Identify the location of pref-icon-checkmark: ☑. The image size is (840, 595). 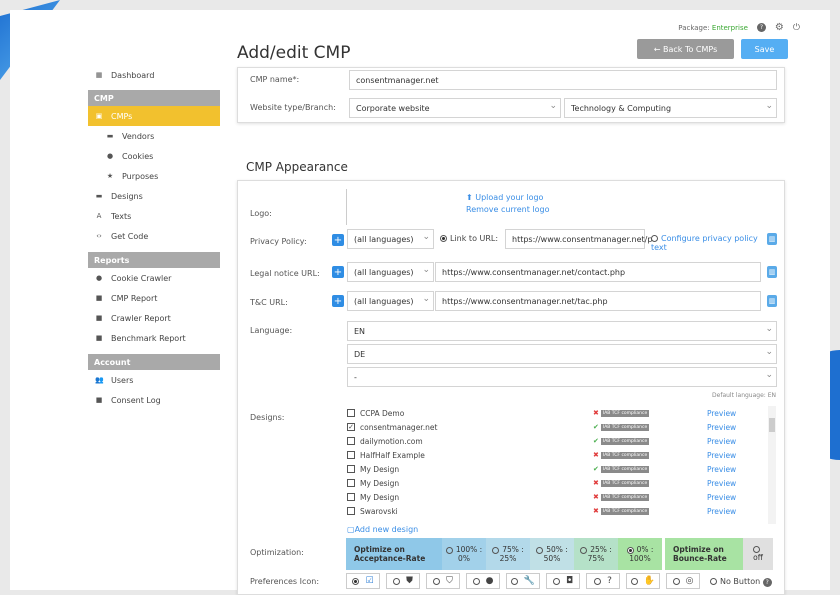
(363, 581).